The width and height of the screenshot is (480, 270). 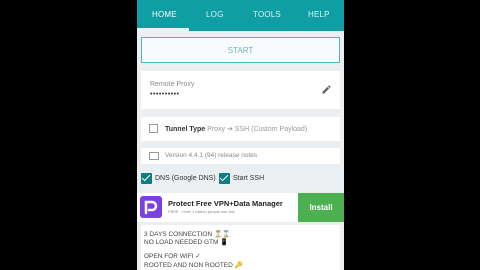 What do you see at coordinates (225, 203) in the screenshot?
I see `ad-title: Protect Free VPN+Data Manager` at bounding box center [225, 203].